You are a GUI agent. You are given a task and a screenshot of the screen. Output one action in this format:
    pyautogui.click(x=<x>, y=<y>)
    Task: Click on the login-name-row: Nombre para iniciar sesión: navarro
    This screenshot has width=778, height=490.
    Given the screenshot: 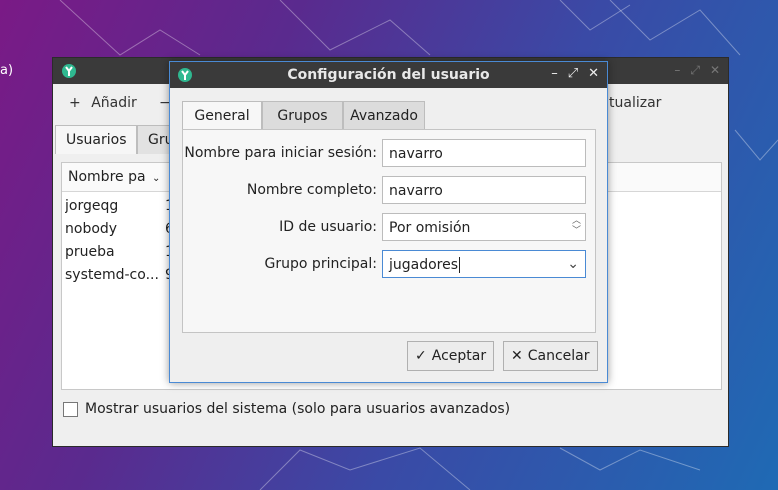 What is the action you would take?
    pyautogui.click(x=390, y=153)
    